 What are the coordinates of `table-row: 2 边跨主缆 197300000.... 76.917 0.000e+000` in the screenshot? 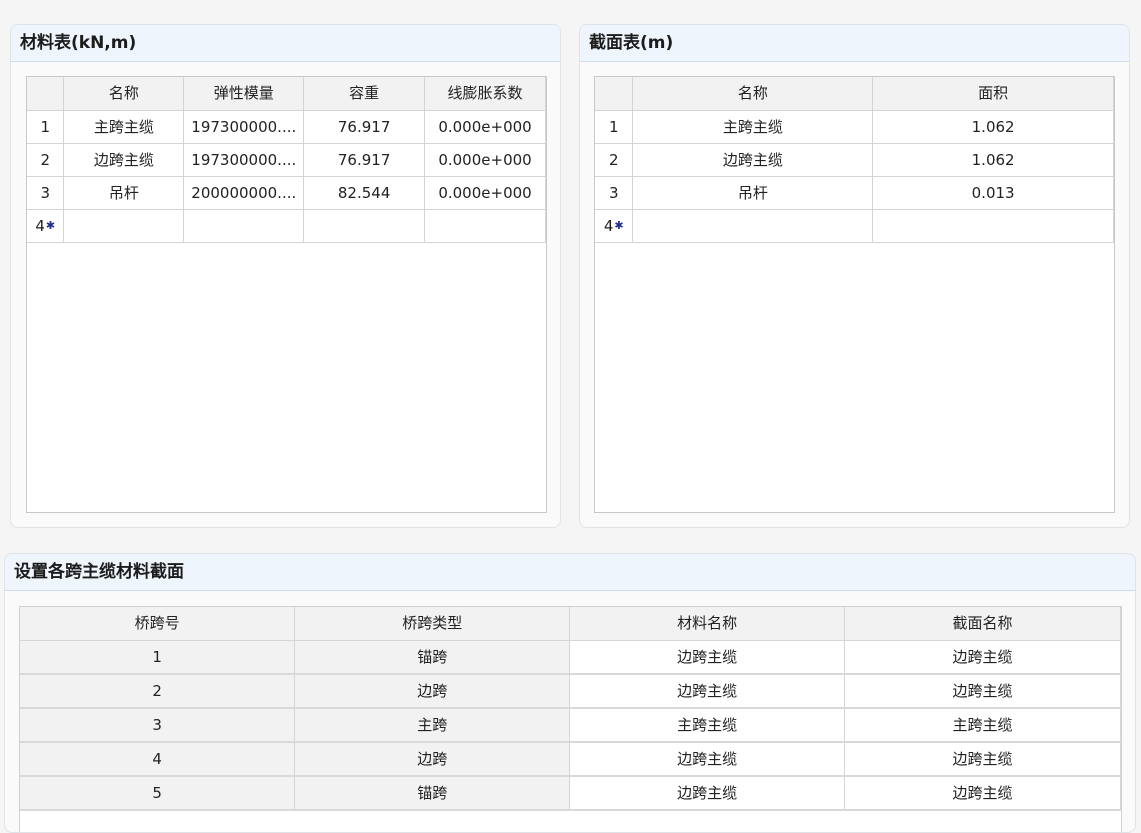 It's located at (286, 160).